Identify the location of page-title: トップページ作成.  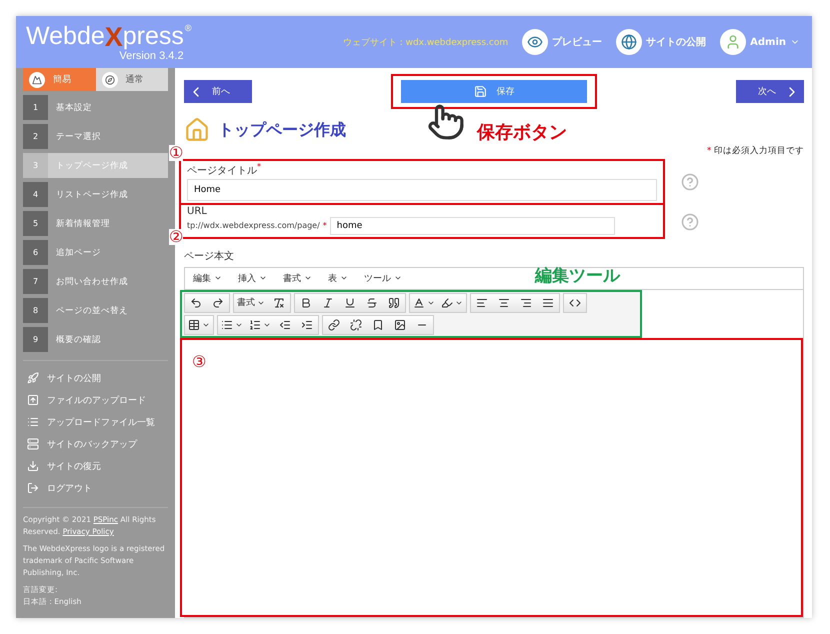
(282, 130).